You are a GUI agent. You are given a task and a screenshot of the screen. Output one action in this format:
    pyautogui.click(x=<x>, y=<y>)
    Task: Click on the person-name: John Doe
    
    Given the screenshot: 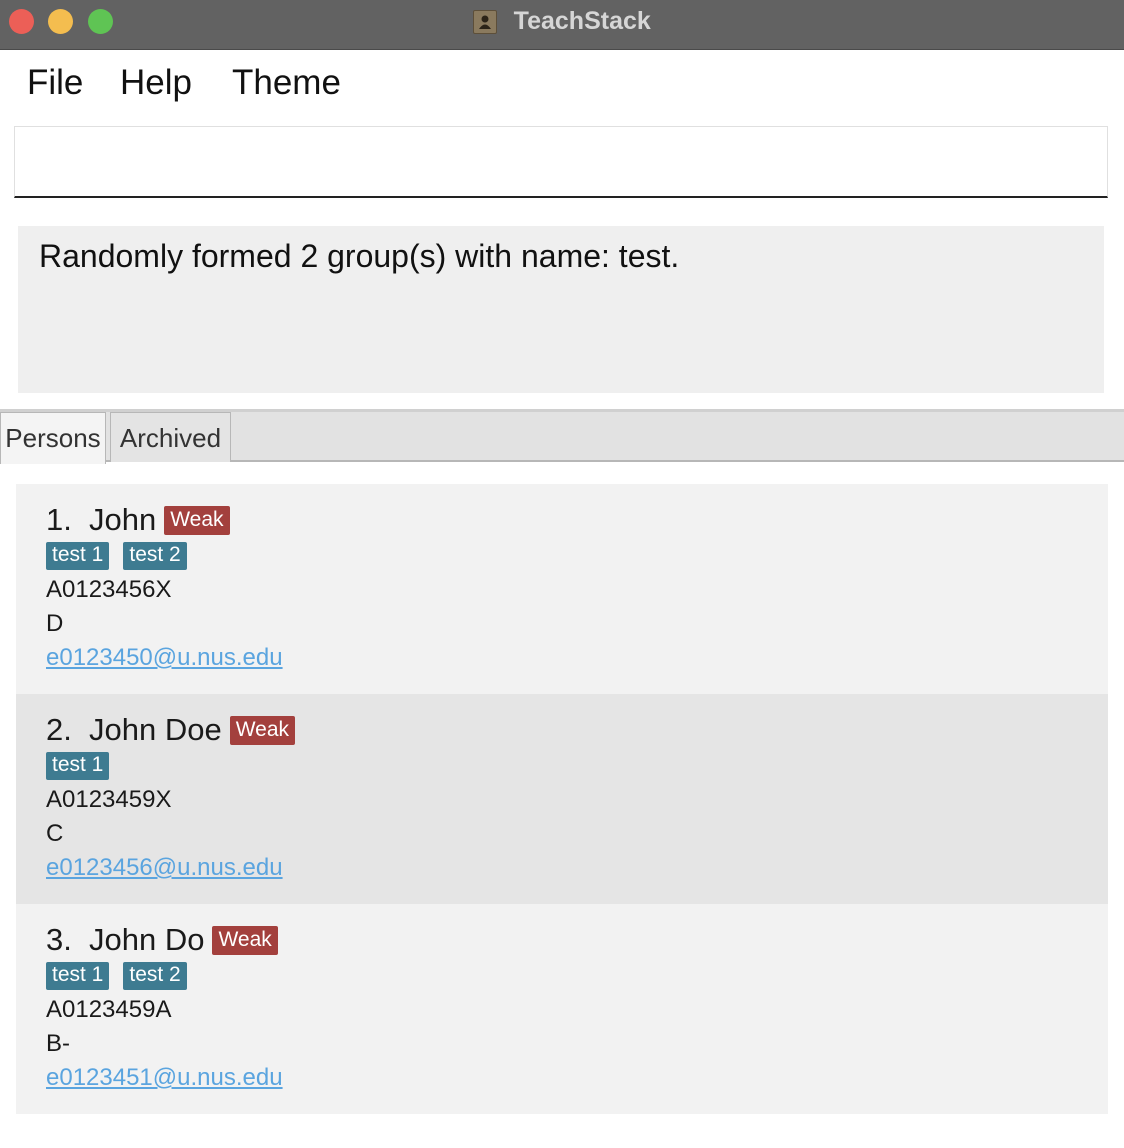 What is the action you would take?
    pyautogui.click(x=155, y=729)
    